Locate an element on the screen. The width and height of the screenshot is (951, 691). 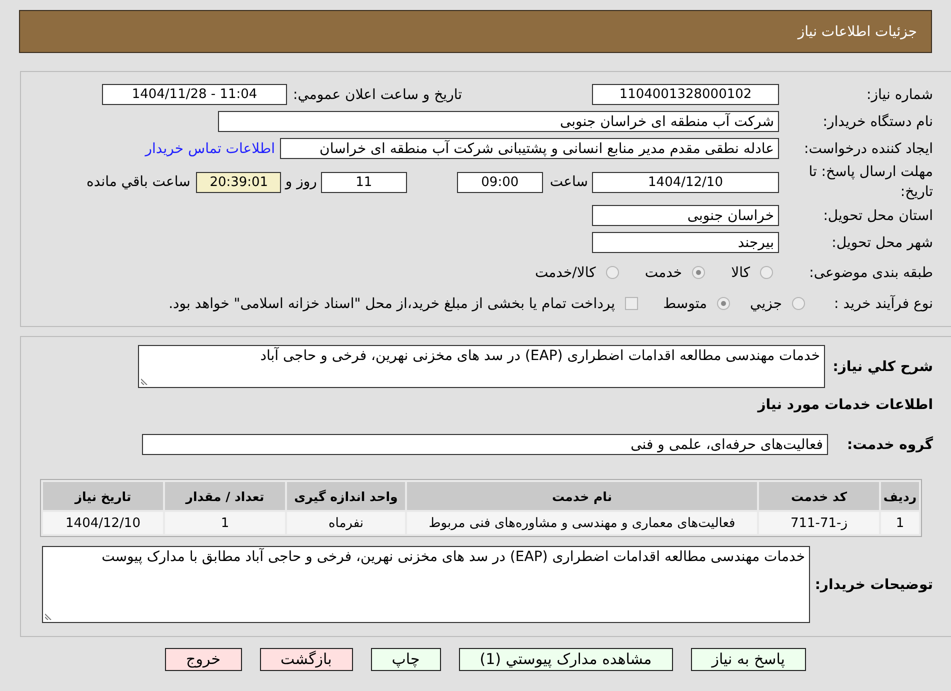
time-left-label: ساعت باقي مانده is located at coordinates (138, 182).